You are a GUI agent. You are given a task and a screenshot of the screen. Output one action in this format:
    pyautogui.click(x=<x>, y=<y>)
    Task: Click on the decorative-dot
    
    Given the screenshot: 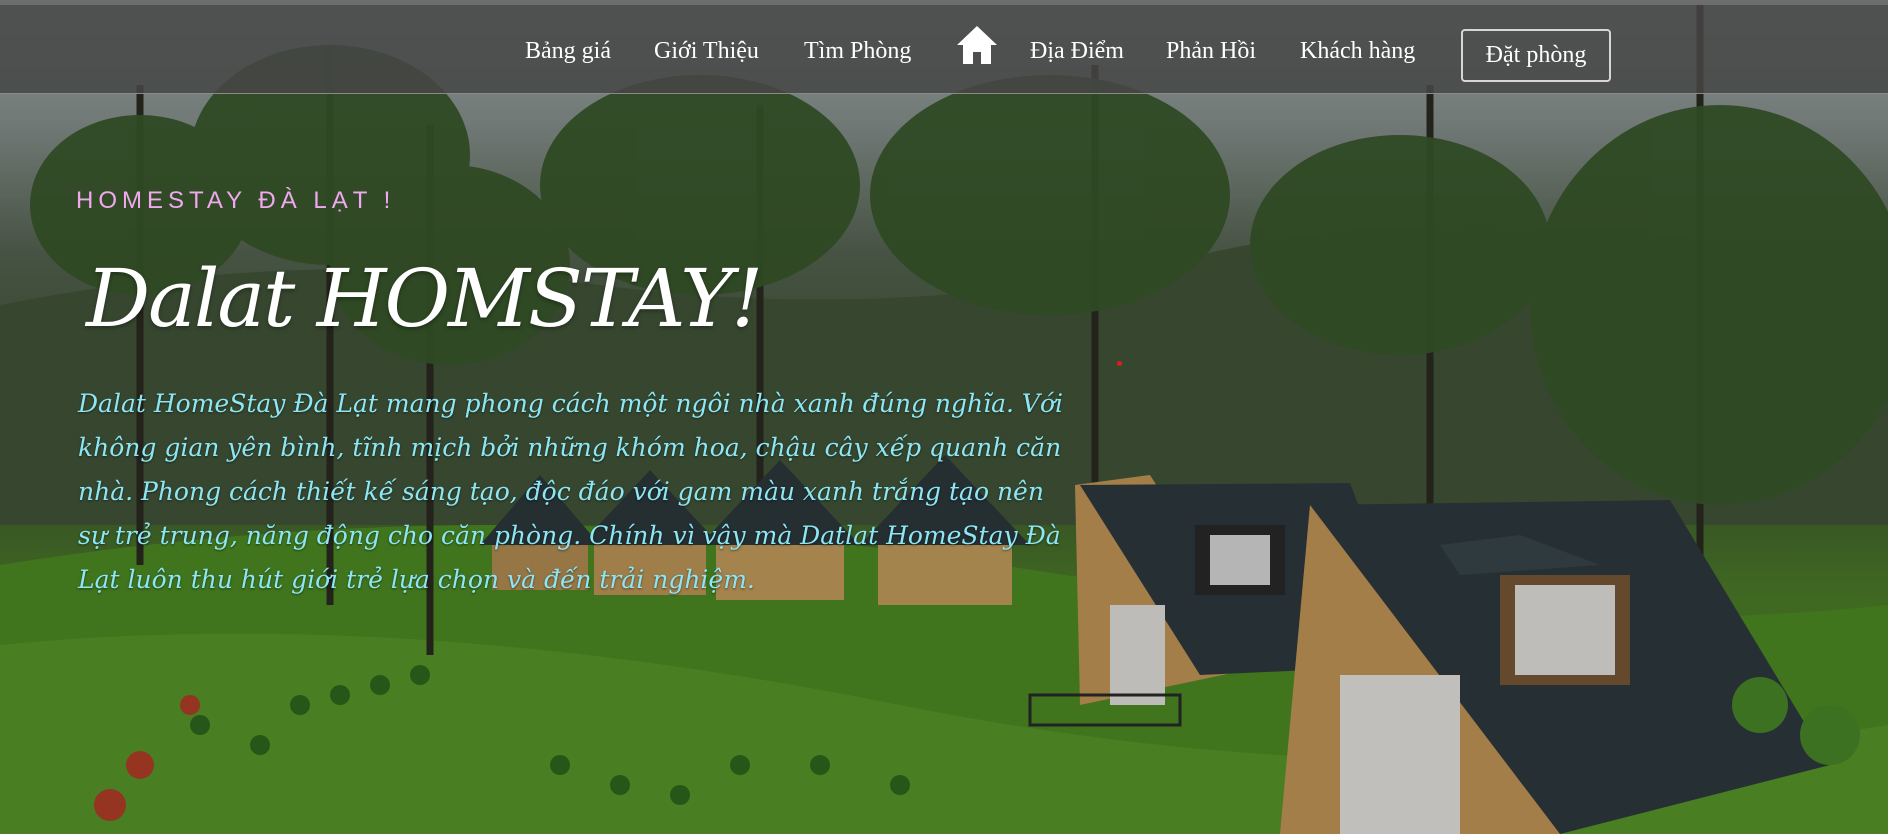 What is the action you would take?
    pyautogui.click(x=1119, y=363)
    